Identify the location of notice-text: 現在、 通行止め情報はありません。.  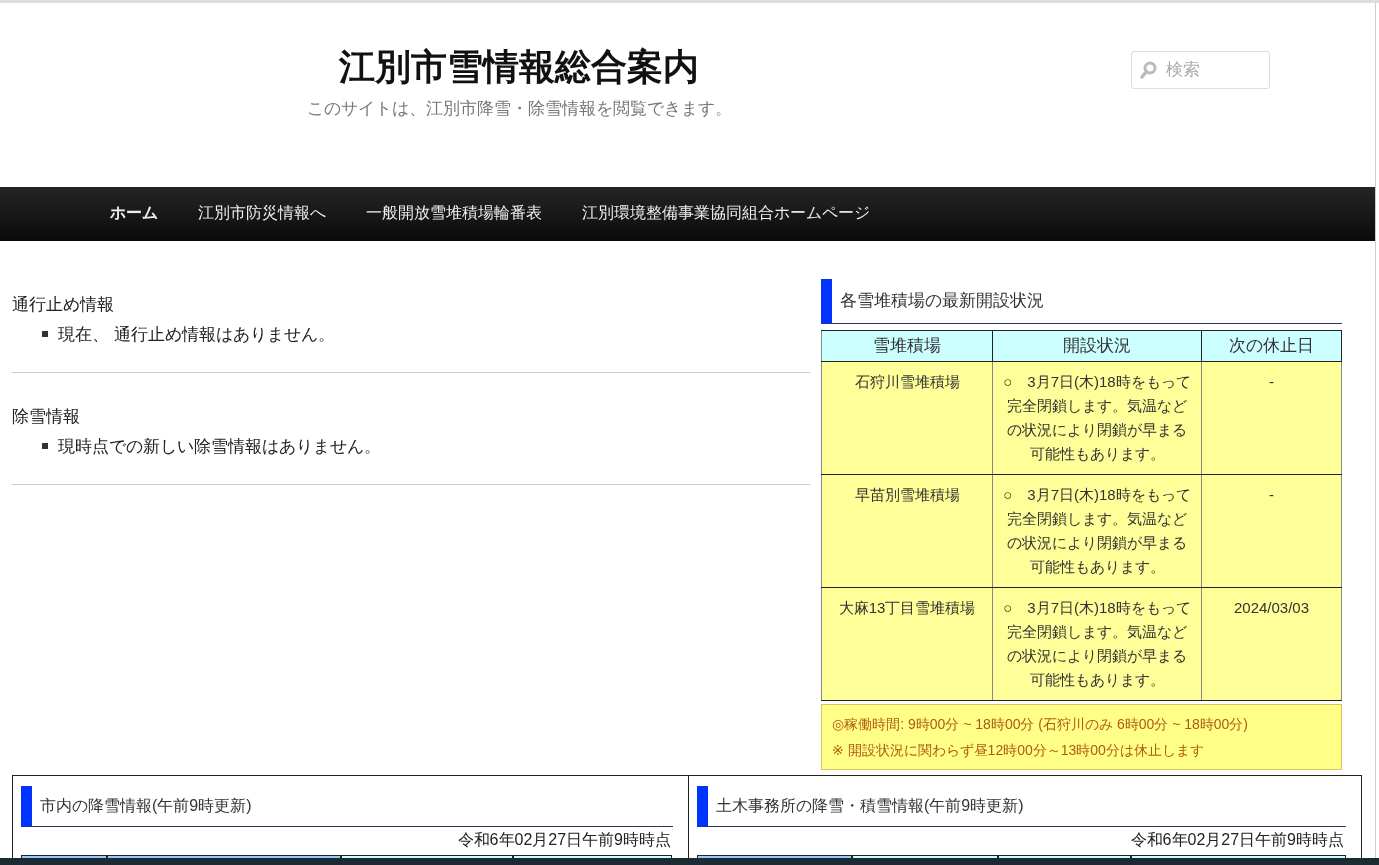
(196, 334).